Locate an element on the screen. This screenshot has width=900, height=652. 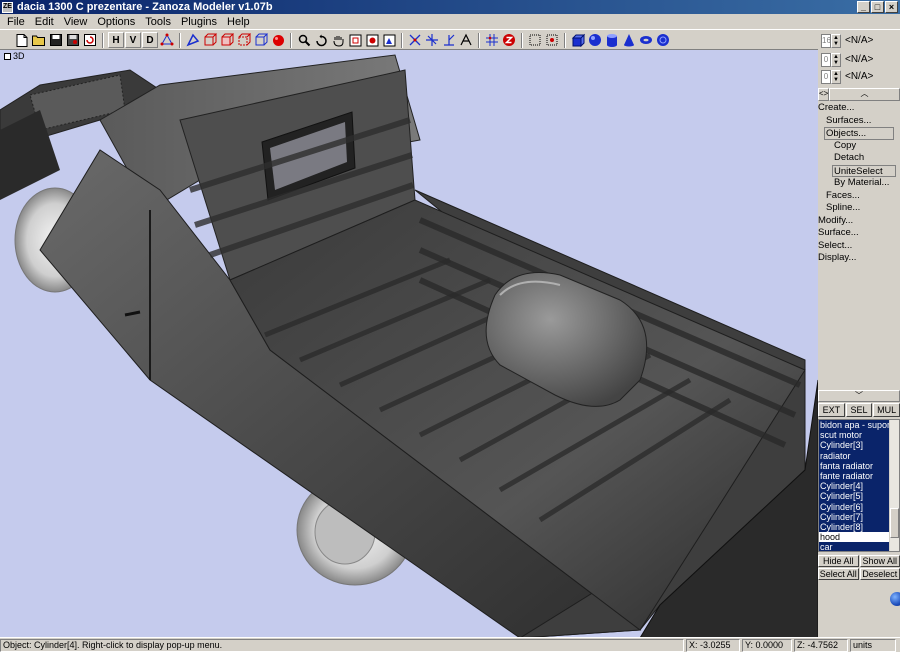
ext-button: EXT is located at coordinates (831, 410).